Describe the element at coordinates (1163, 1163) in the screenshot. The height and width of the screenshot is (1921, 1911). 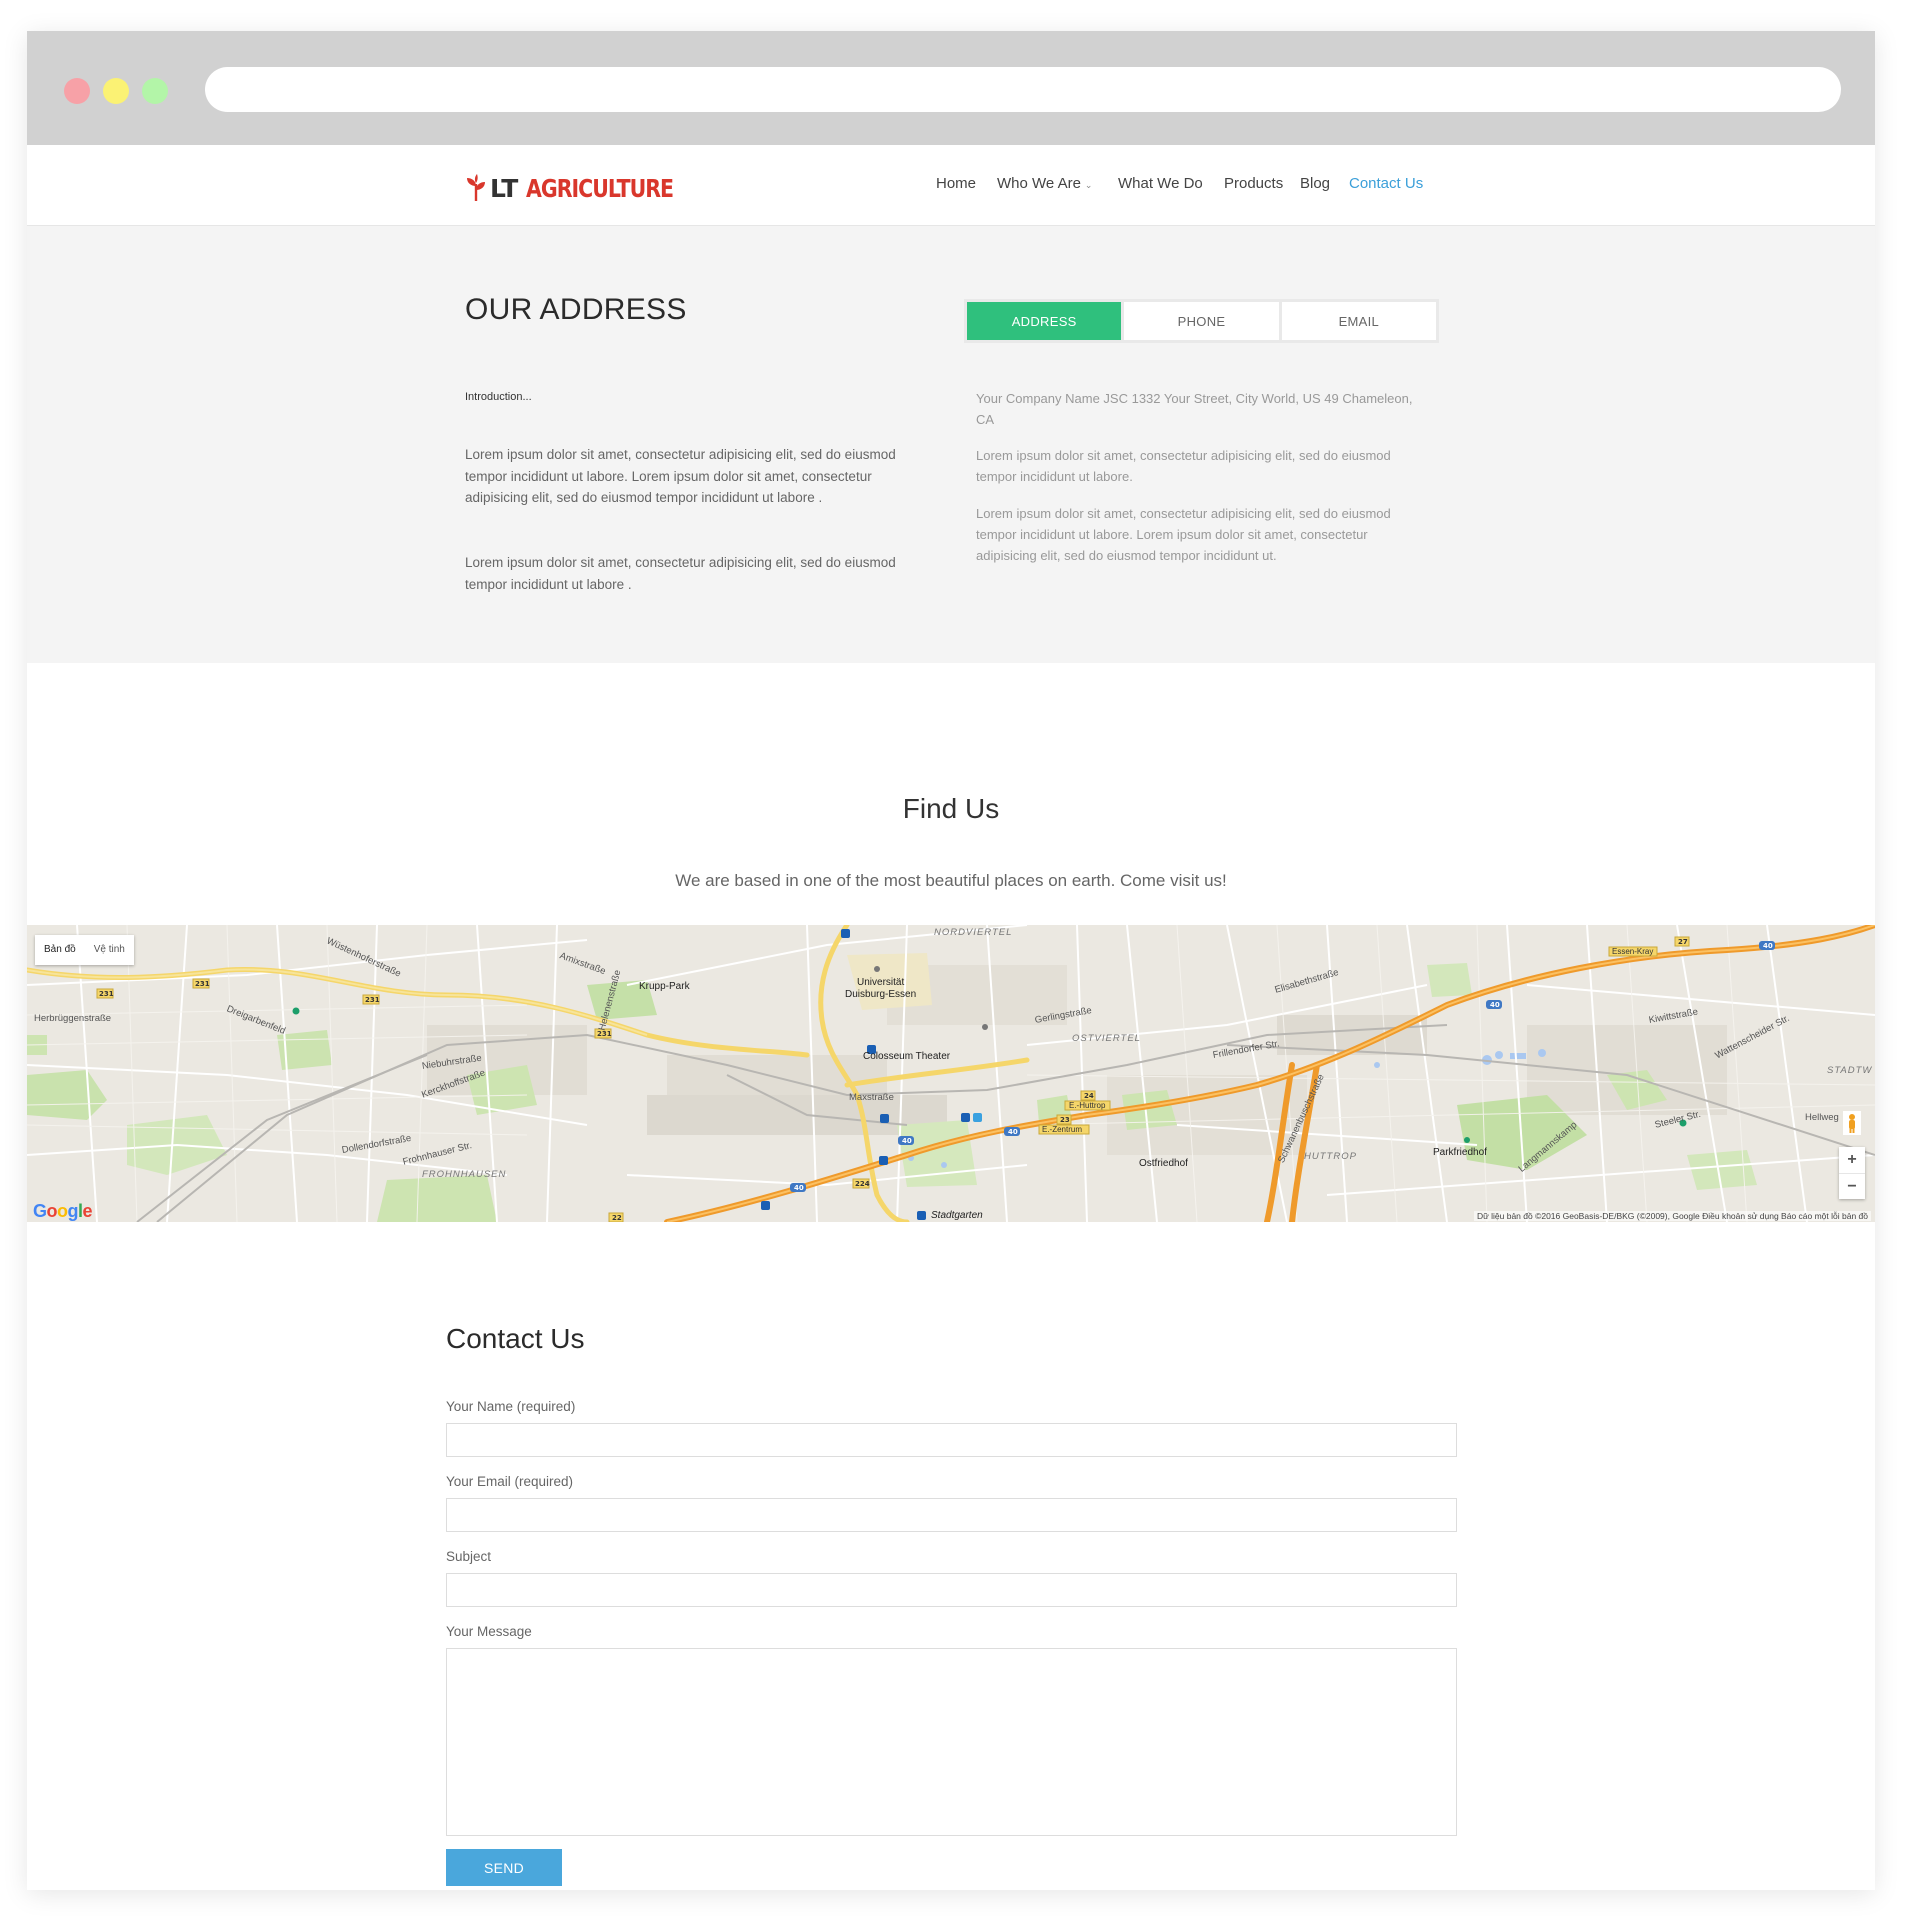
I see `map-label-ostfriedhof: Ostfriedhof` at that location.